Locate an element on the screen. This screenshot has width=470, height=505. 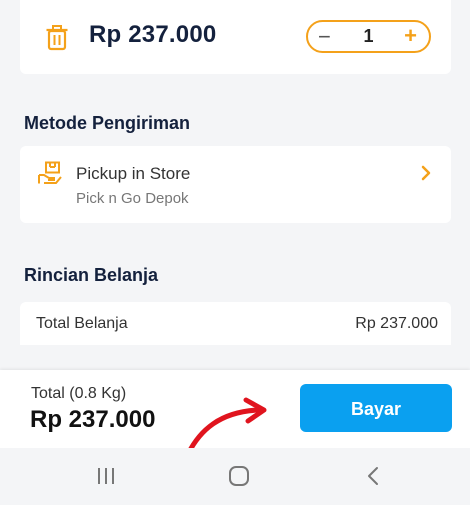
product-price: Rp 237.000 is located at coordinates (153, 34).